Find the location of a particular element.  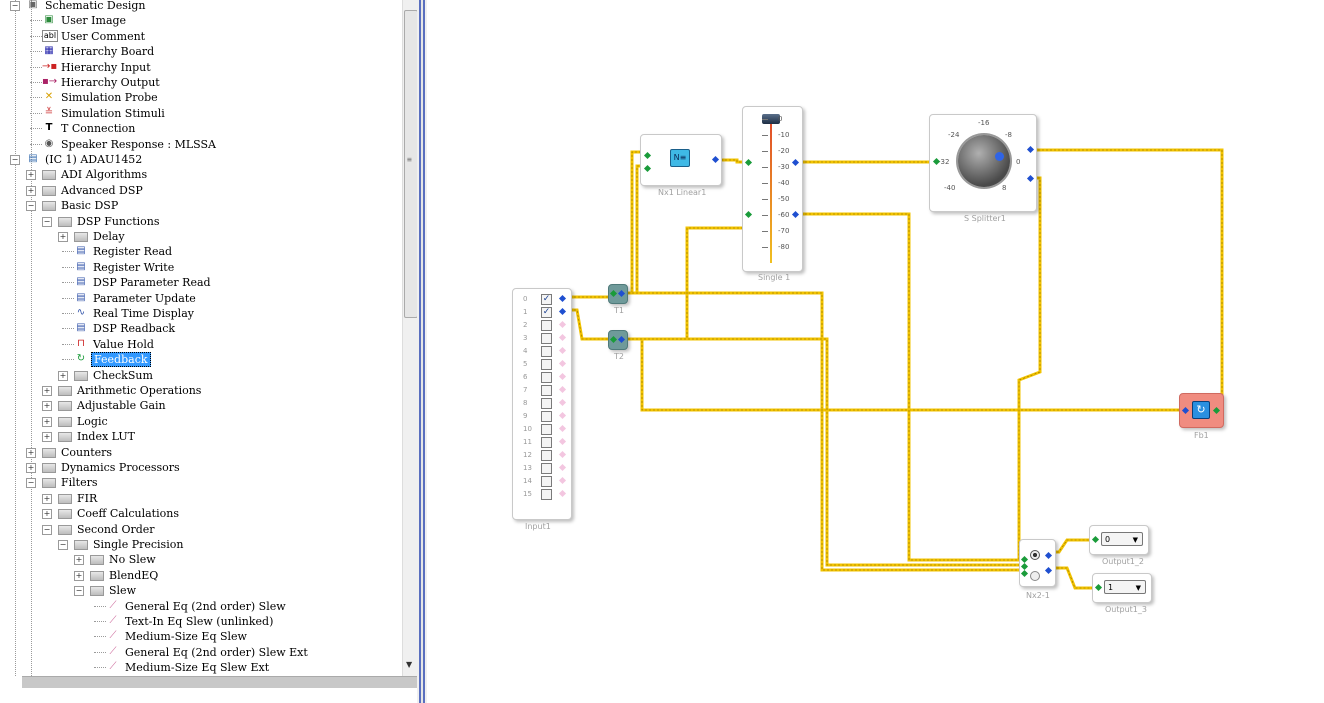

nx2-block is located at coordinates (1037, 563).